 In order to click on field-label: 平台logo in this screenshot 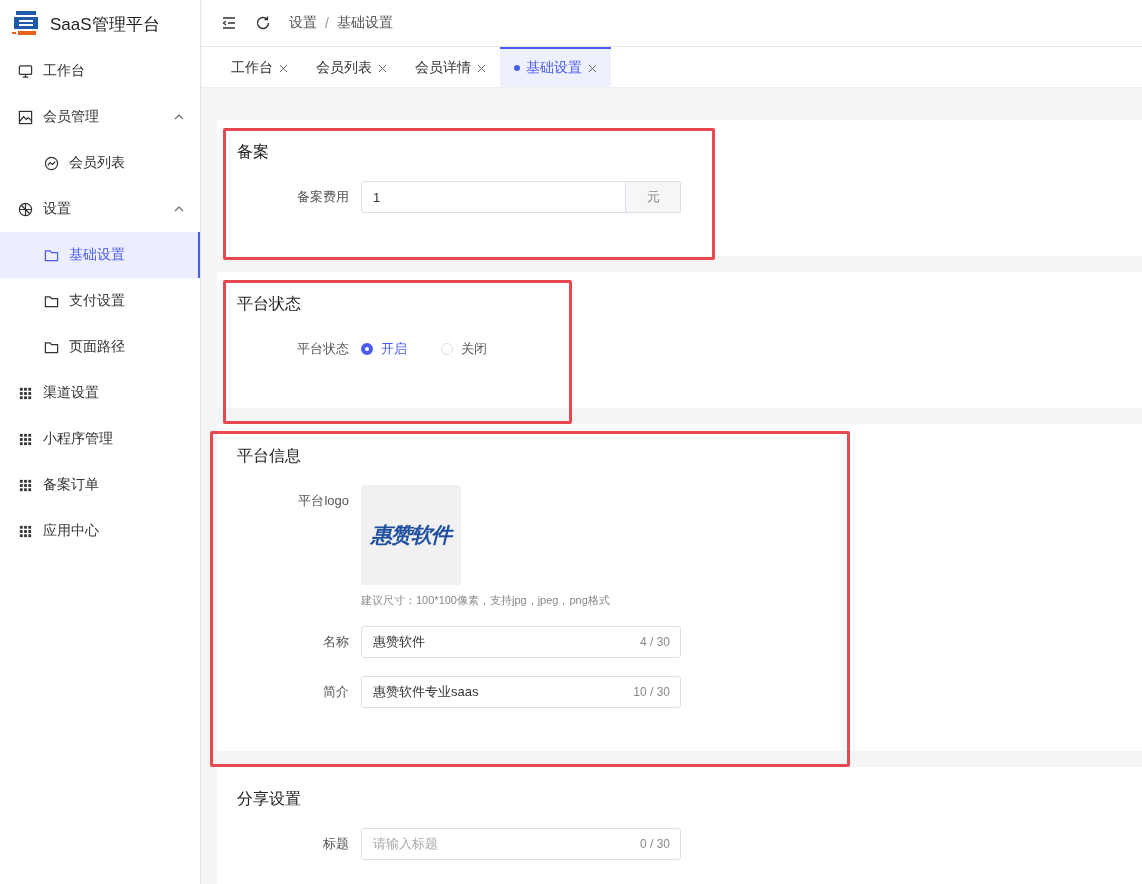, I will do `click(323, 501)`.